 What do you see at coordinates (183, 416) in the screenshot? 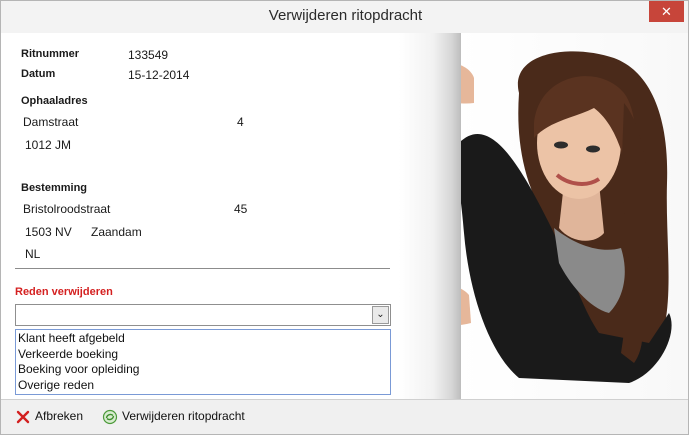
I see `delete-ride-button-label: Verwijderen ritopdracht` at bounding box center [183, 416].